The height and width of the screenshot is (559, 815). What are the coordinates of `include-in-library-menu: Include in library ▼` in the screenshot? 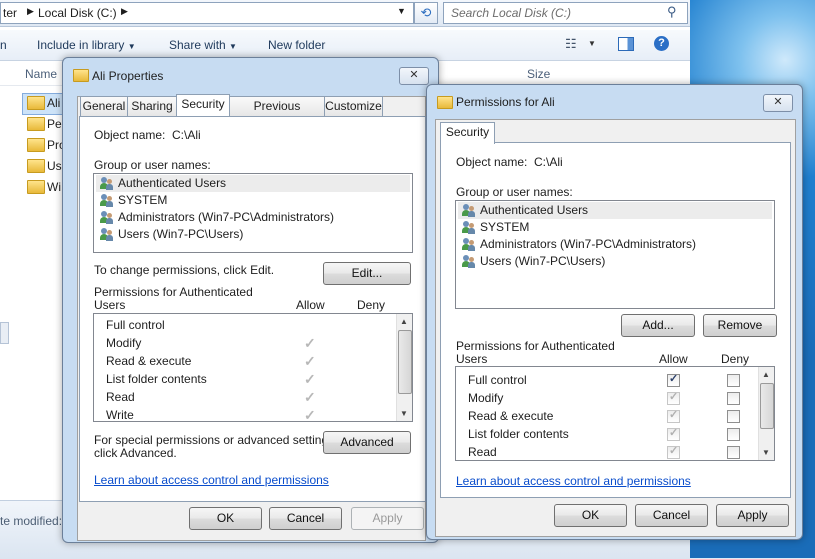 It's located at (86, 45).